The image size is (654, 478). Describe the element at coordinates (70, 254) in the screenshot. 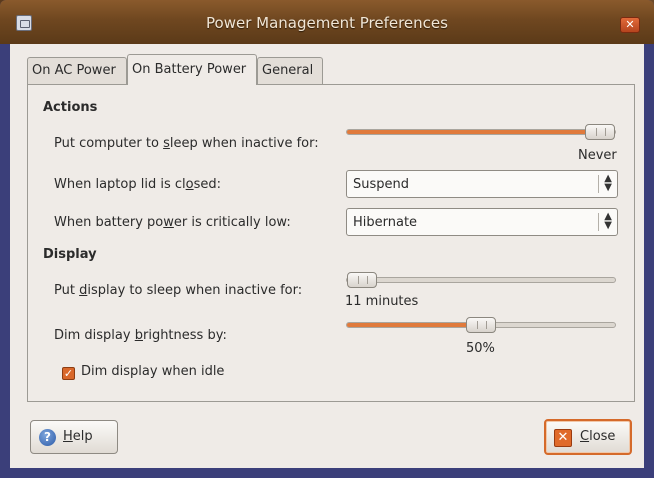

I see `display-heading: Display` at that location.